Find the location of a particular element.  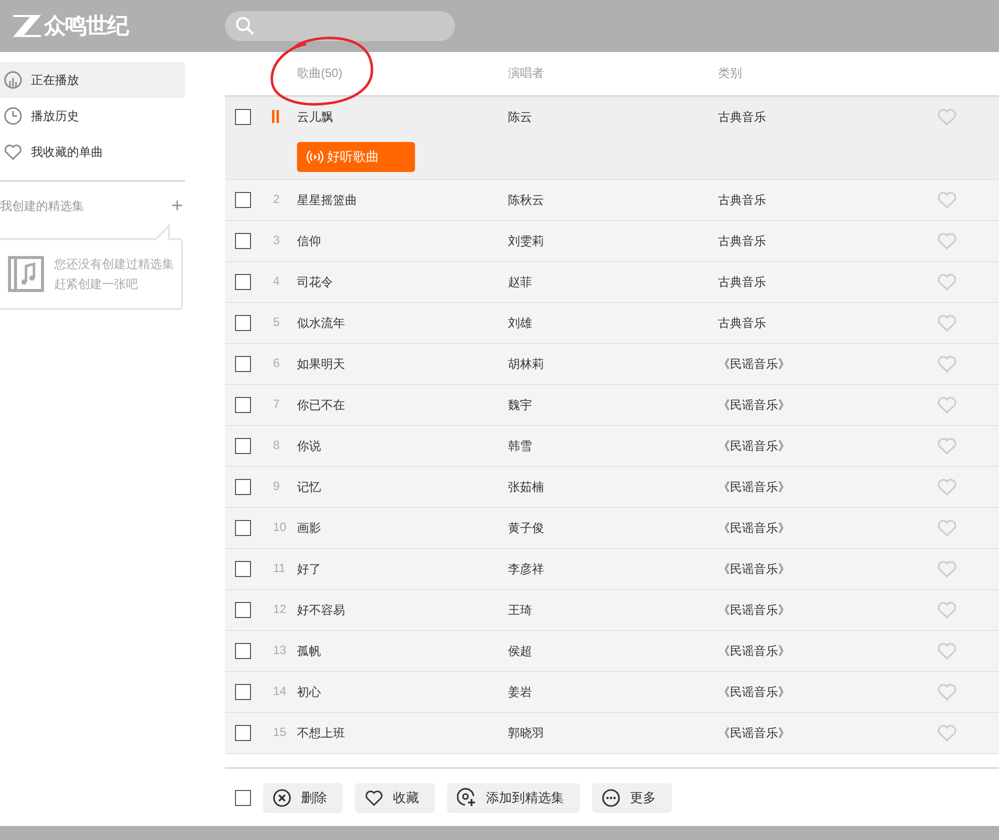

song-row: 9 记忆 张茹楠 《民谣音乐》 is located at coordinates (612, 487).